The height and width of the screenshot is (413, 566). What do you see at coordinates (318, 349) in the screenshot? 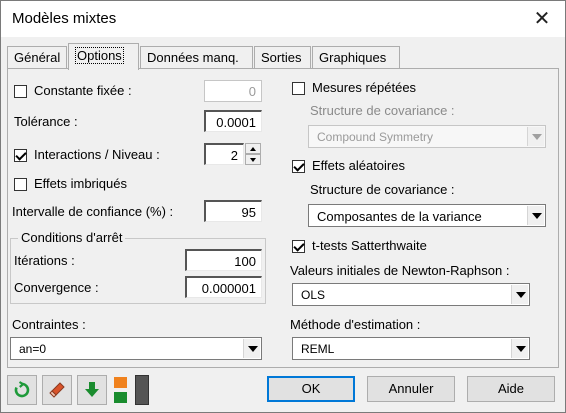
I see `methode-value: REML` at bounding box center [318, 349].